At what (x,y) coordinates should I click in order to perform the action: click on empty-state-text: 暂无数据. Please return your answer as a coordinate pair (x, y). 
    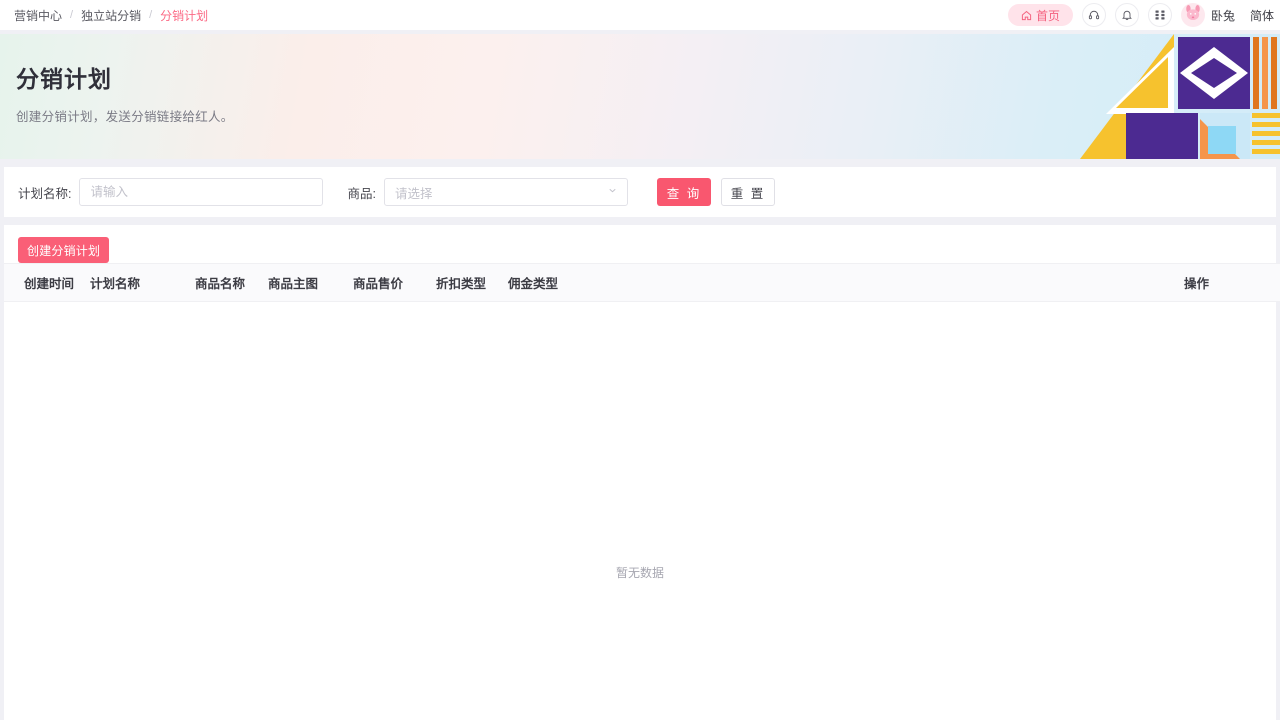
    Looking at the image, I should click on (639, 573).